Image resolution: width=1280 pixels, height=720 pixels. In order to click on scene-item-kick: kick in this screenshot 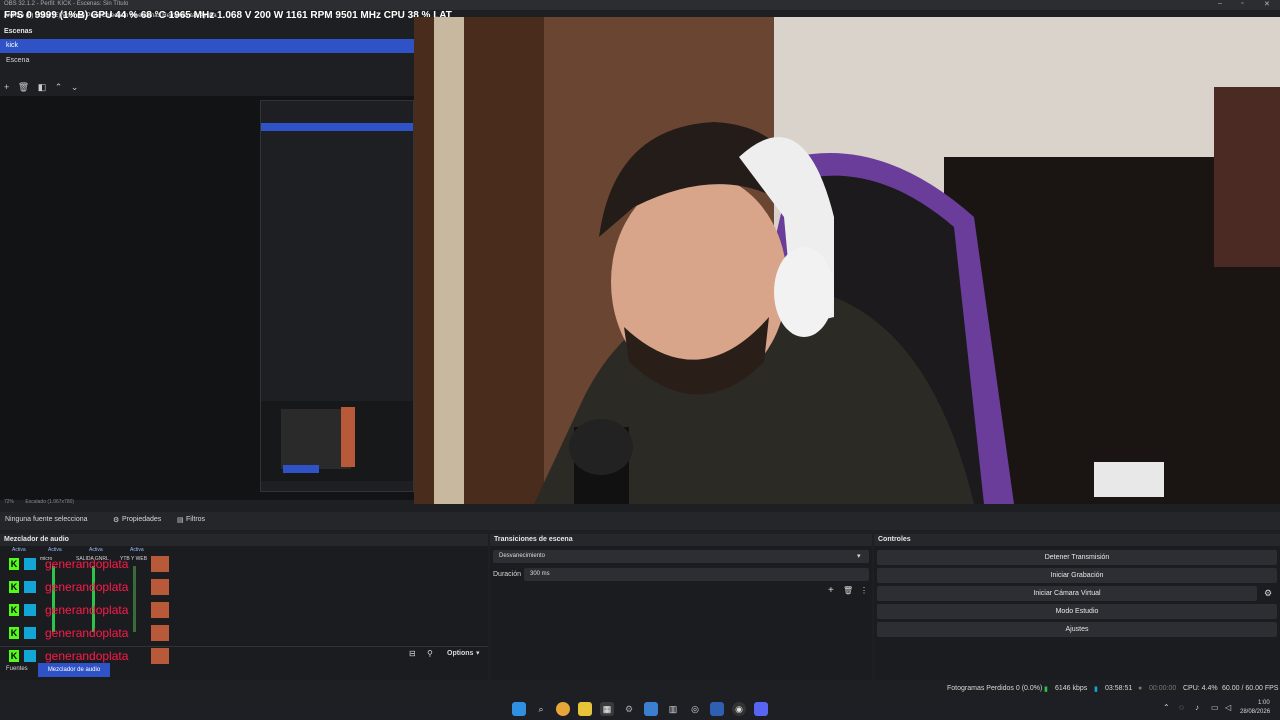, I will do `click(207, 46)`.